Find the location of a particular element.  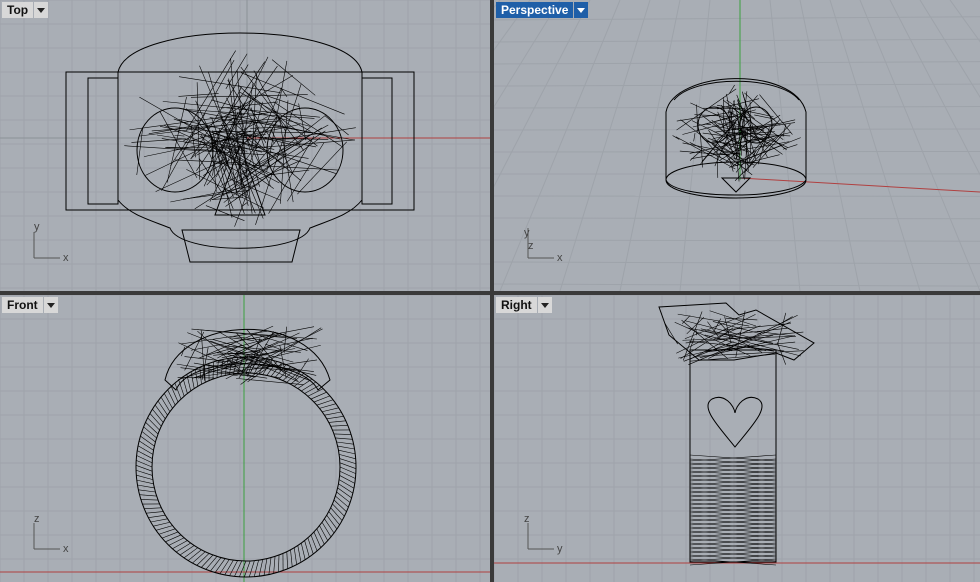

viewport-tab-perspective: Perspective is located at coordinates (542, 10).